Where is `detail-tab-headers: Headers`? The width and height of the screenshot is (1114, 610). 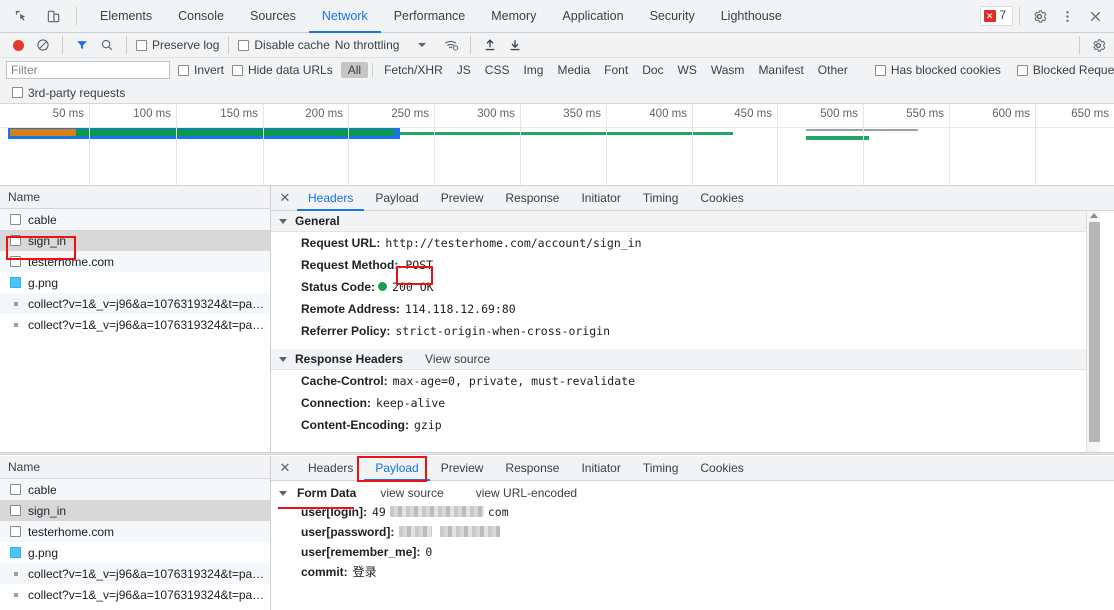
detail-tab-headers: Headers is located at coordinates (331, 198).